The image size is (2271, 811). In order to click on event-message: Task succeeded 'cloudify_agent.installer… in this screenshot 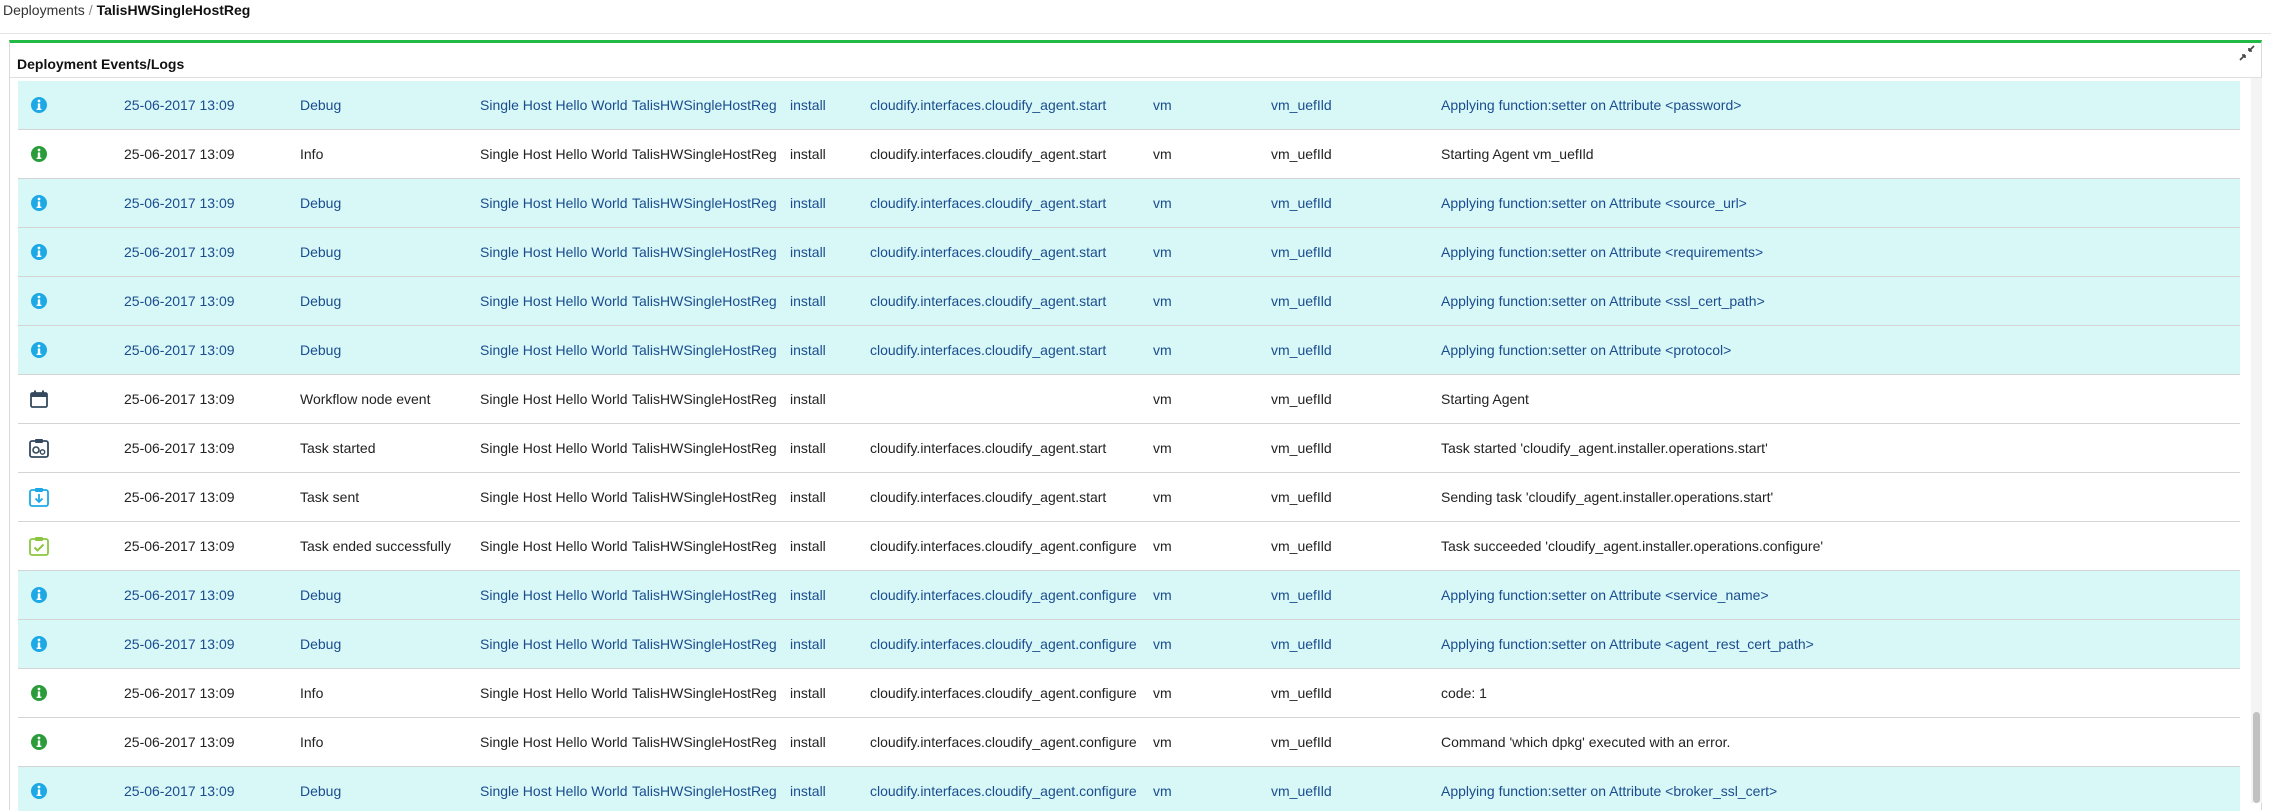, I will do `click(1840, 546)`.